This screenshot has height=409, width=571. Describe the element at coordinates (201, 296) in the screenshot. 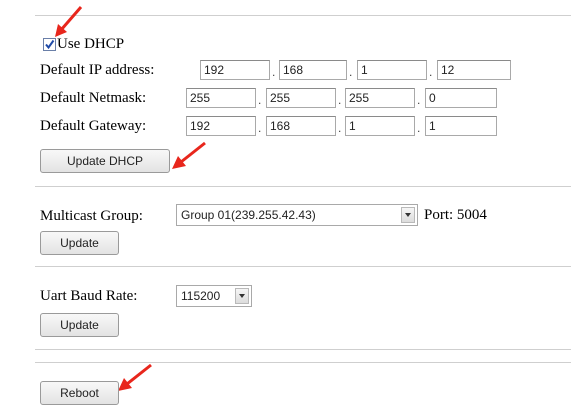

I see `uart-baud-rate-value: 115200` at that location.